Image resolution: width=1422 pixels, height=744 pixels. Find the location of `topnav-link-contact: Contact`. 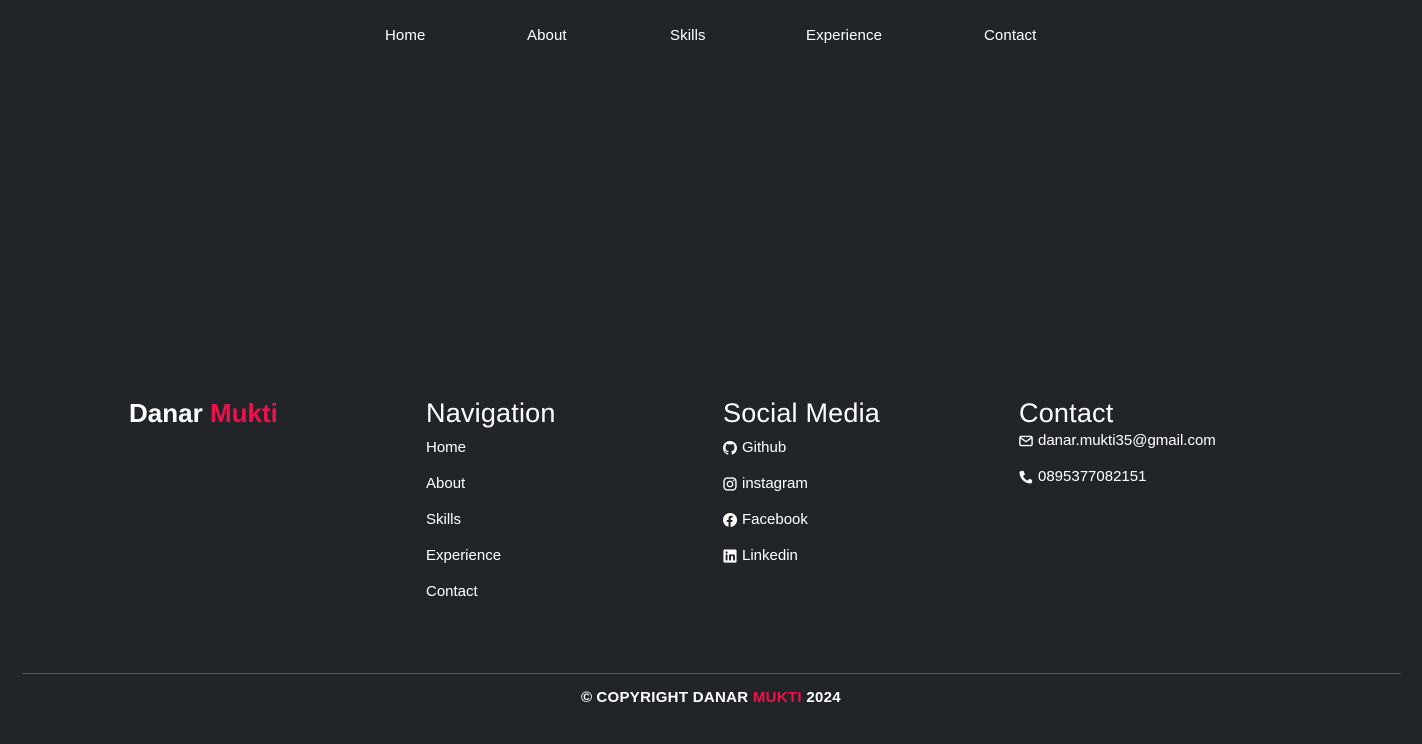

topnav-link-contact: Contact is located at coordinates (1010, 35).